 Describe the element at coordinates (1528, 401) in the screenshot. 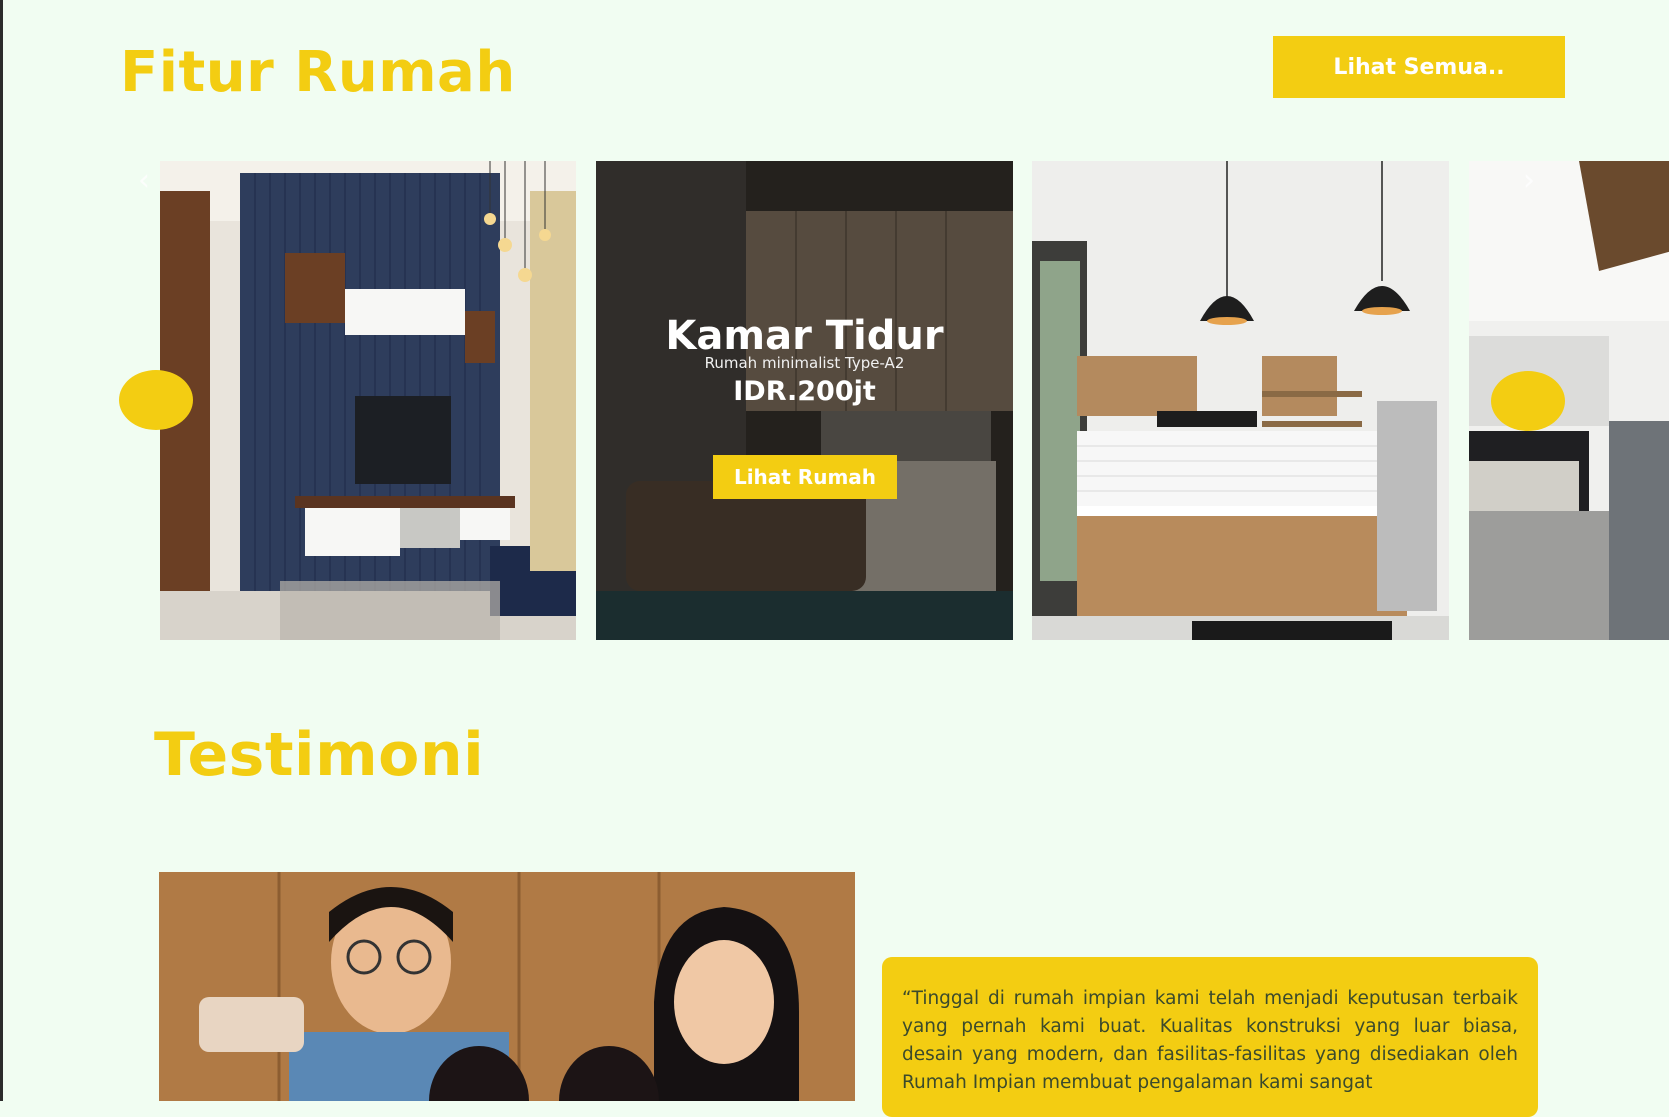

I see `carousel-next-button` at that location.